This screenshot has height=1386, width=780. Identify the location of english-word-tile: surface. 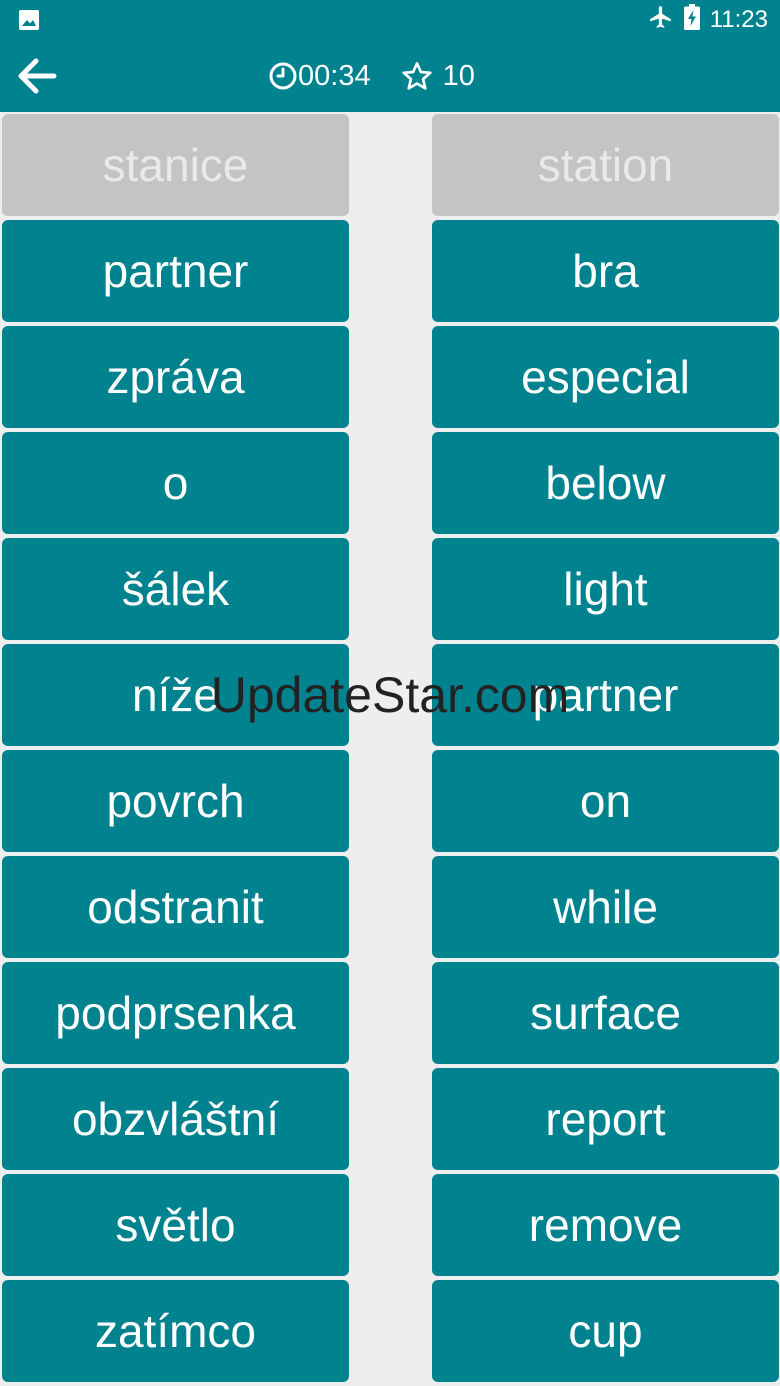
(605, 1013).